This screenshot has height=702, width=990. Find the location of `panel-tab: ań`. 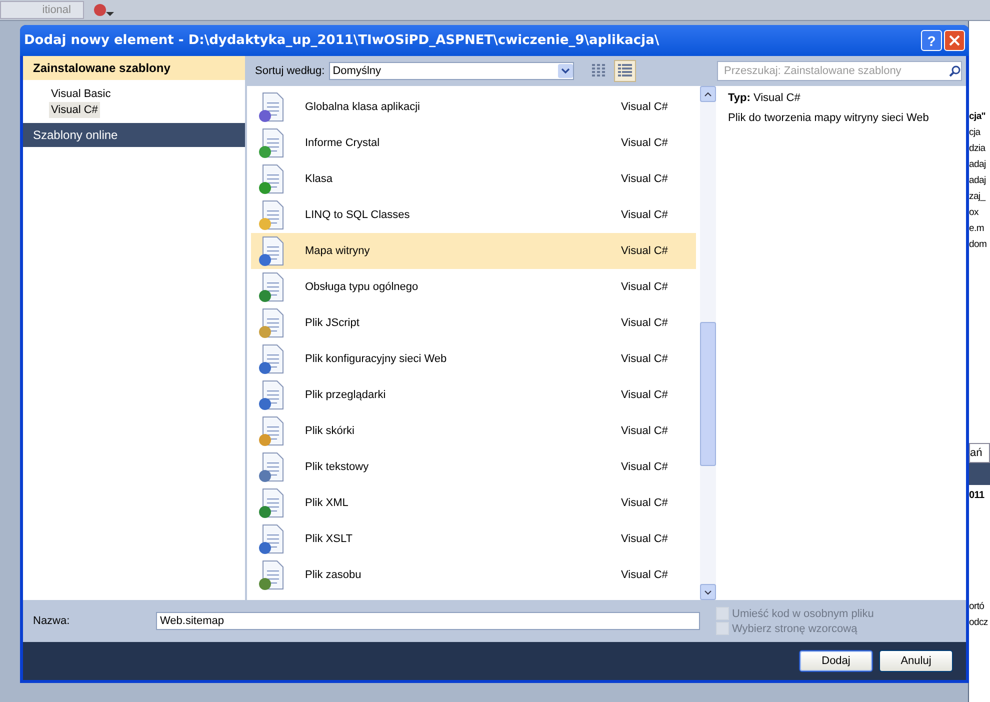

panel-tab: ań is located at coordinates (979, 453).